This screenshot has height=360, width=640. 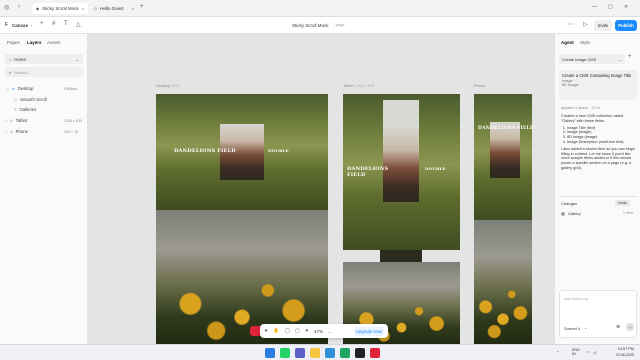 I want to click on sky-patch, so click(x=401, y=114).